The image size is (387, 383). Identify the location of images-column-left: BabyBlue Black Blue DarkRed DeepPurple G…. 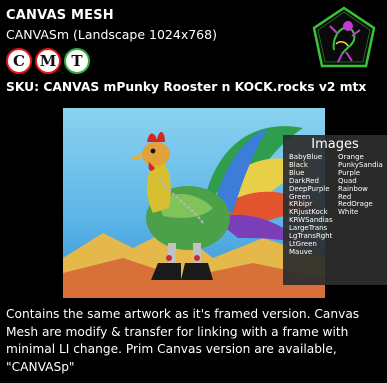
(313, 205).